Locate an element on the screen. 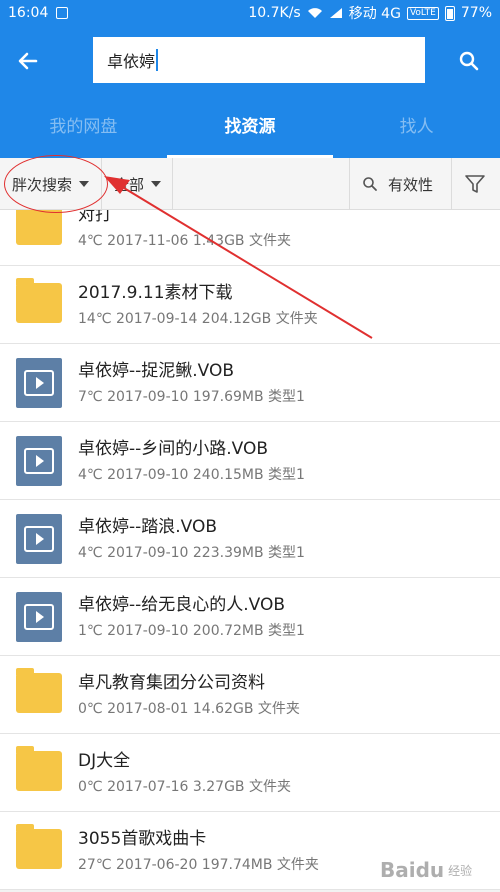 Image resolution: width=500 pixels, height=892 pixels. battery-icon is located at coordinates (449, 13).